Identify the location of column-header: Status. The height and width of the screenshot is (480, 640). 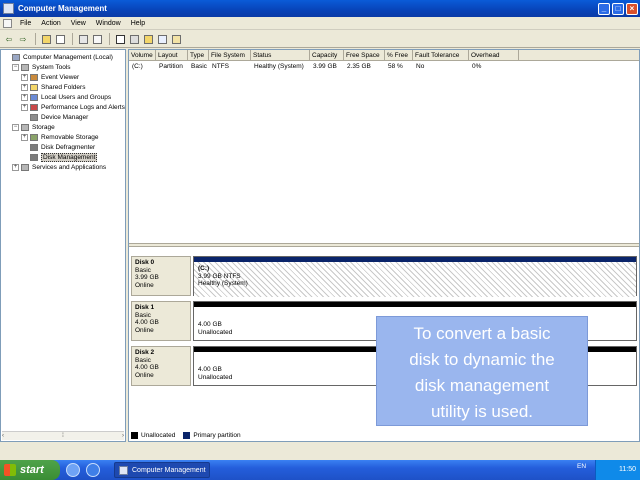
(280, 55).